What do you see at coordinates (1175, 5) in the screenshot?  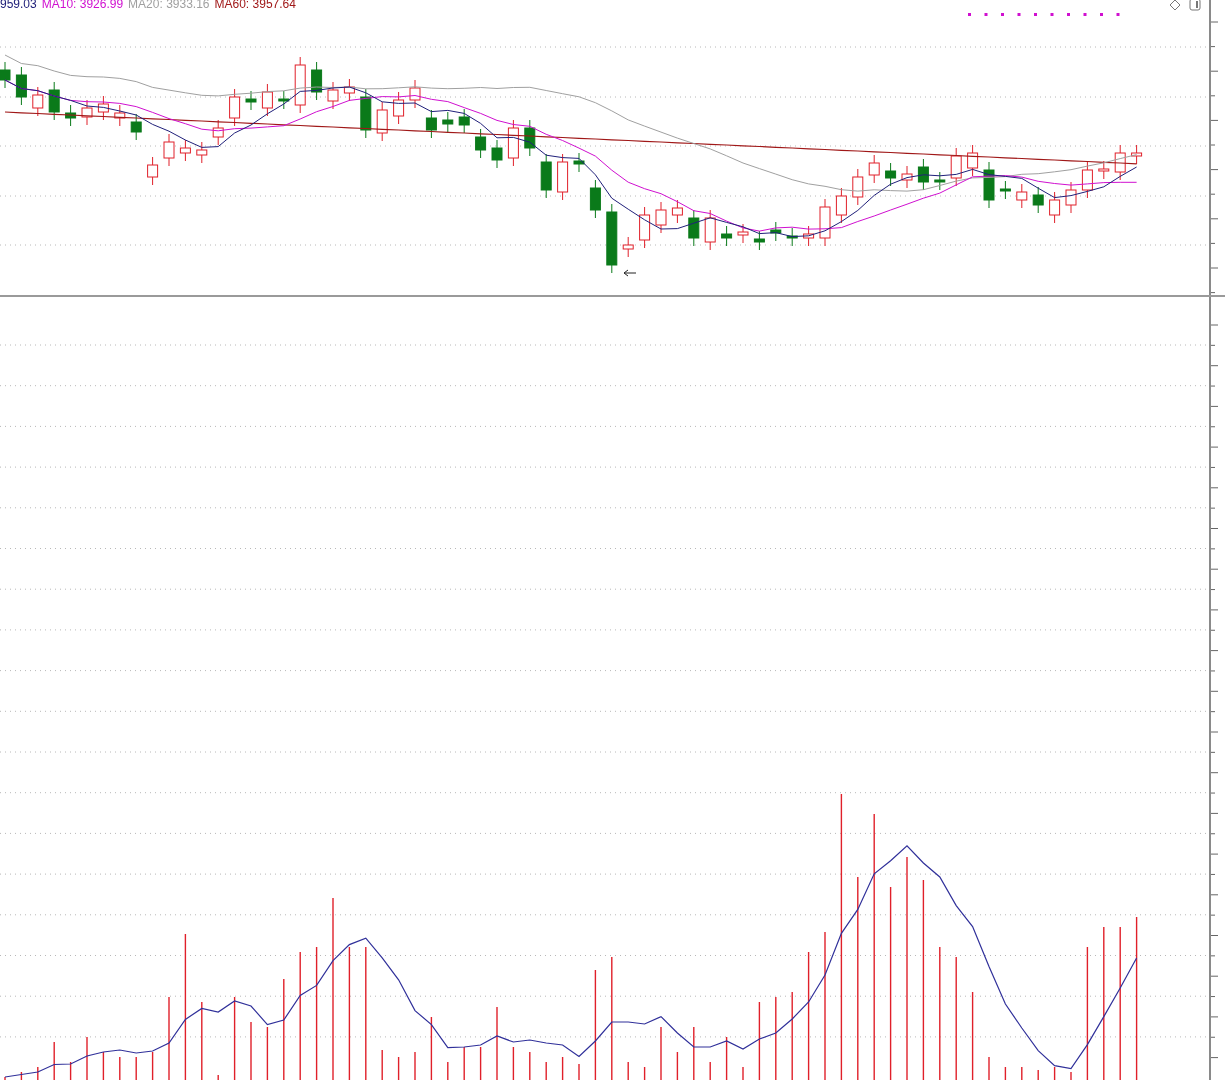 I see `diamond-icon` at bounding box center [1175, 5].